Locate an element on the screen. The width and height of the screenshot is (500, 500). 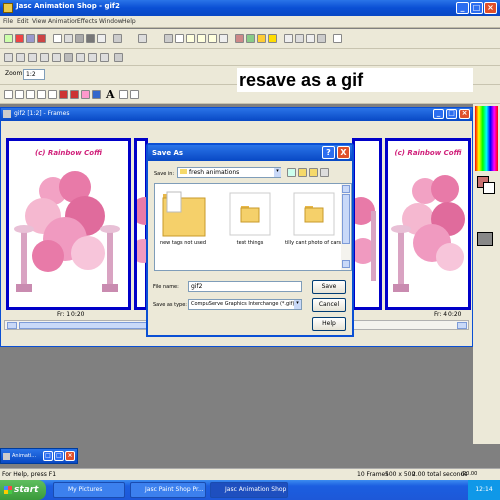
cut-icon is located at coordinates (168, 38).